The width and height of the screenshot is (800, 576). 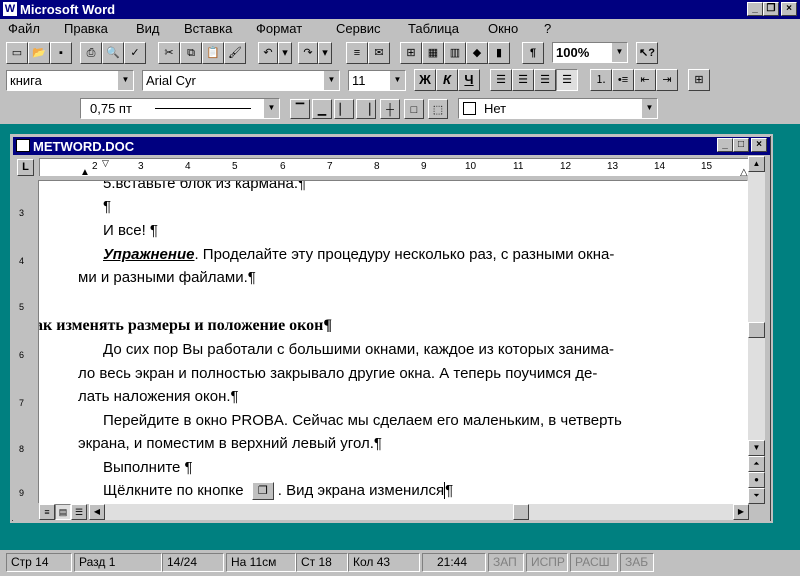 I want to click on status-track-changes: ИСПР, so click(x=547, y=562).